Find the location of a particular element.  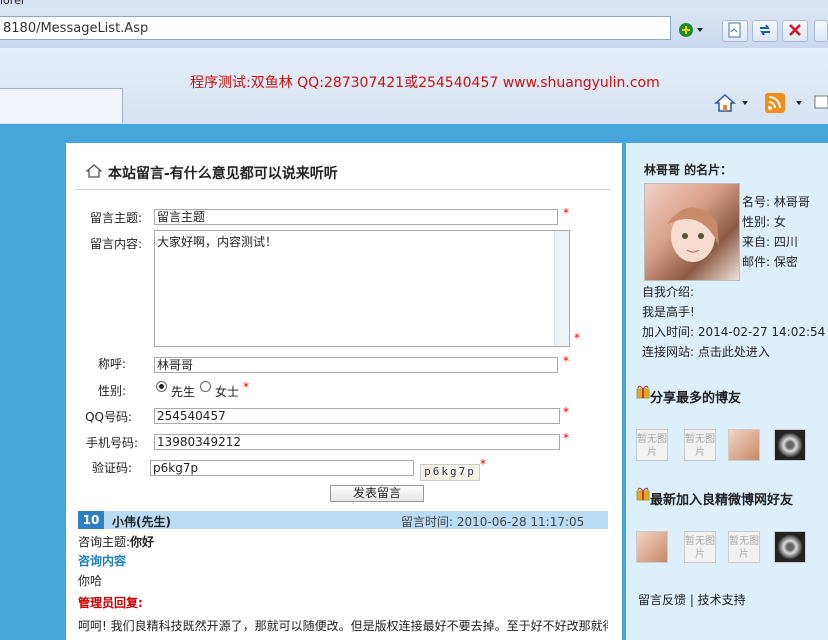

rss-icon is located at coordinates (784, 103).